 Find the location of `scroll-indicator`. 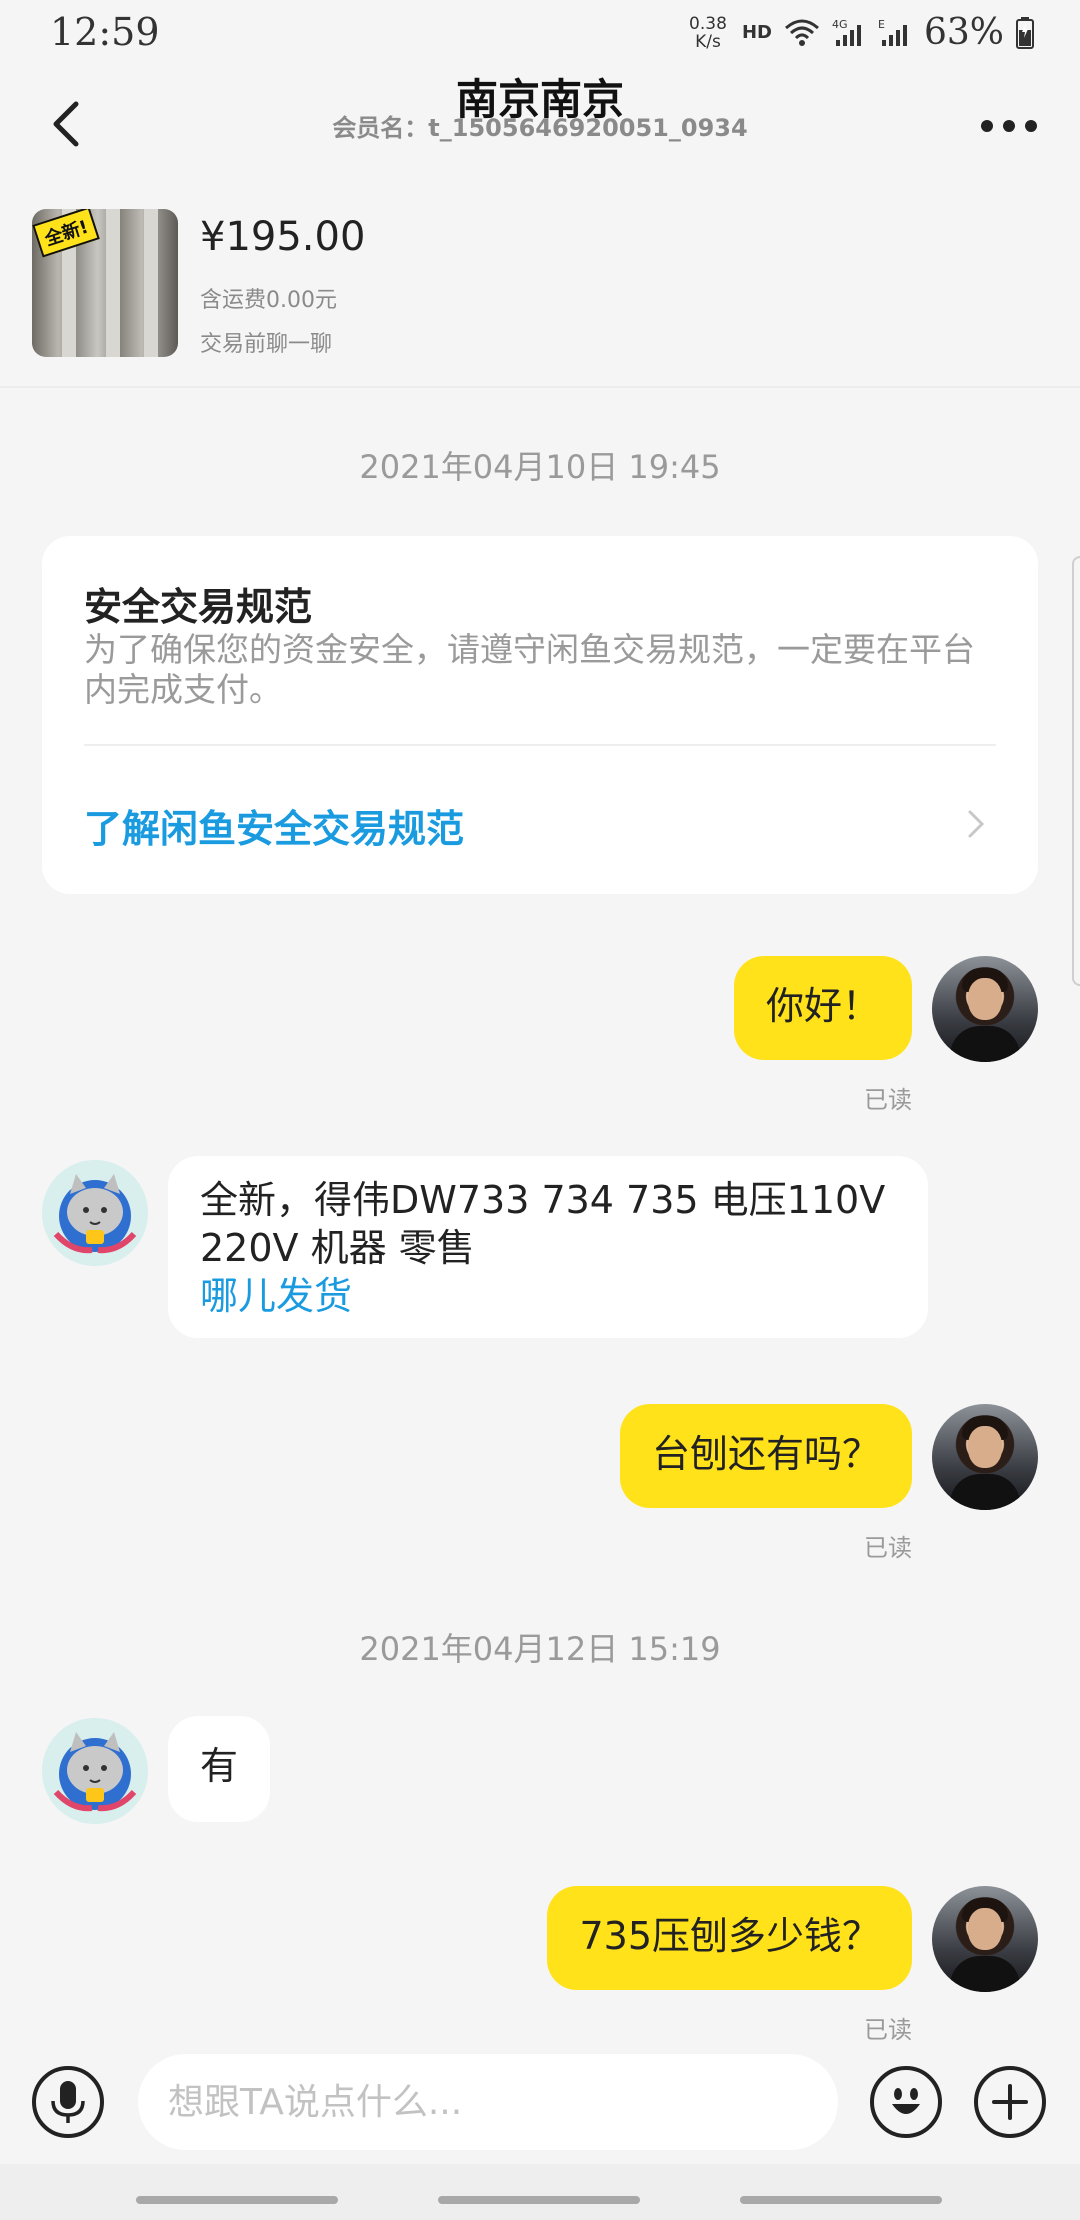

scroll-indicator is located at coordinates (1076, 771).